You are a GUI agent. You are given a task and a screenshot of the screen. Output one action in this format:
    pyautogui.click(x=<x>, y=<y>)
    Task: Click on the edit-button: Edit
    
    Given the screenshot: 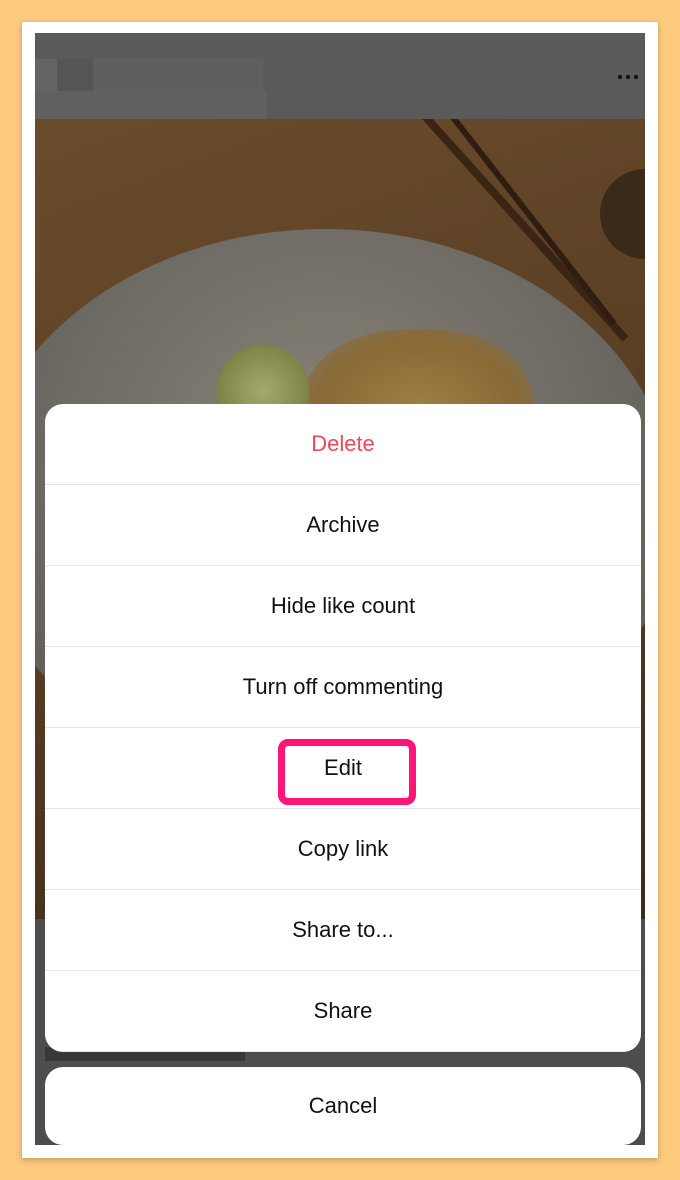 What is the action you would take?
    pyautogui.click(x=343, y=768)
    